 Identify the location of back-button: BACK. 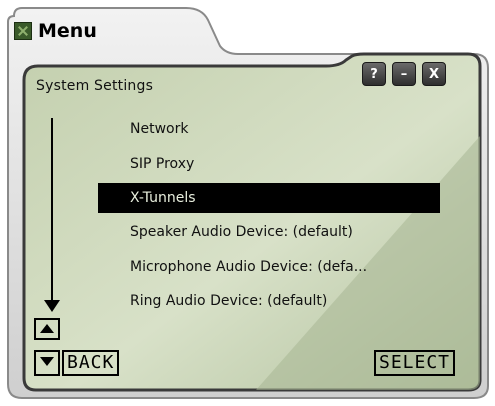
(91, 363).